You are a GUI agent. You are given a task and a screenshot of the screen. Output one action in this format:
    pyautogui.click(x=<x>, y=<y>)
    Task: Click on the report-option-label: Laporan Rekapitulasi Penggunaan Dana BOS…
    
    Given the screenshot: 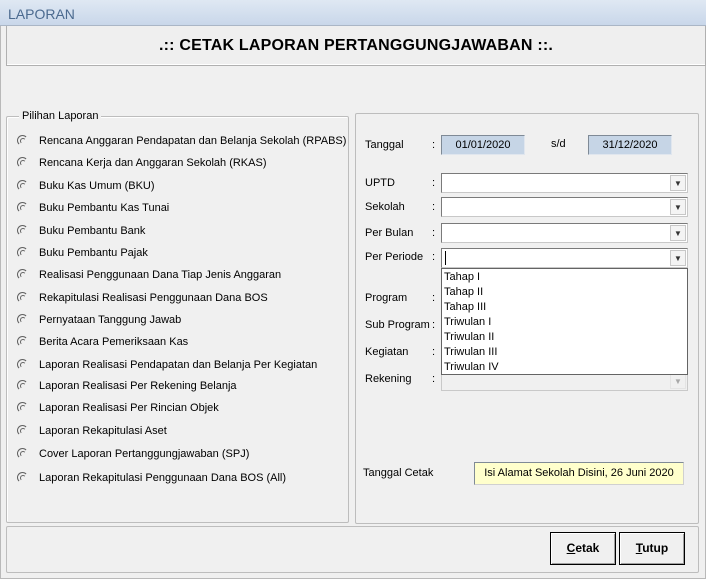 What is the action you would take?
    pyautogui.click(x=163, y=478)
    